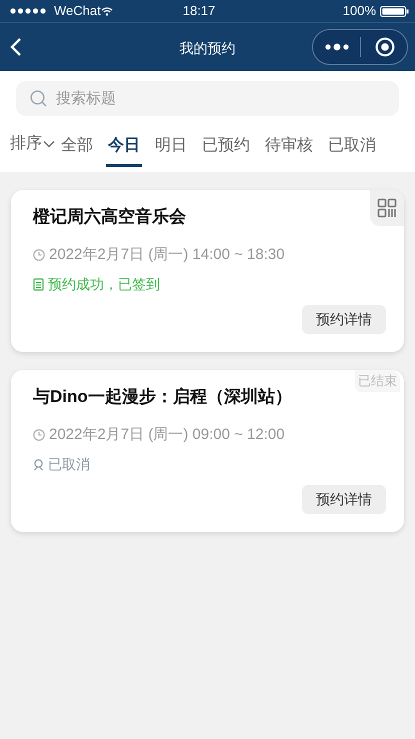  What do you see at coordinates (38, 284) in the screenshot?
I see `ticket-icon` at bounding box center [38, 284].